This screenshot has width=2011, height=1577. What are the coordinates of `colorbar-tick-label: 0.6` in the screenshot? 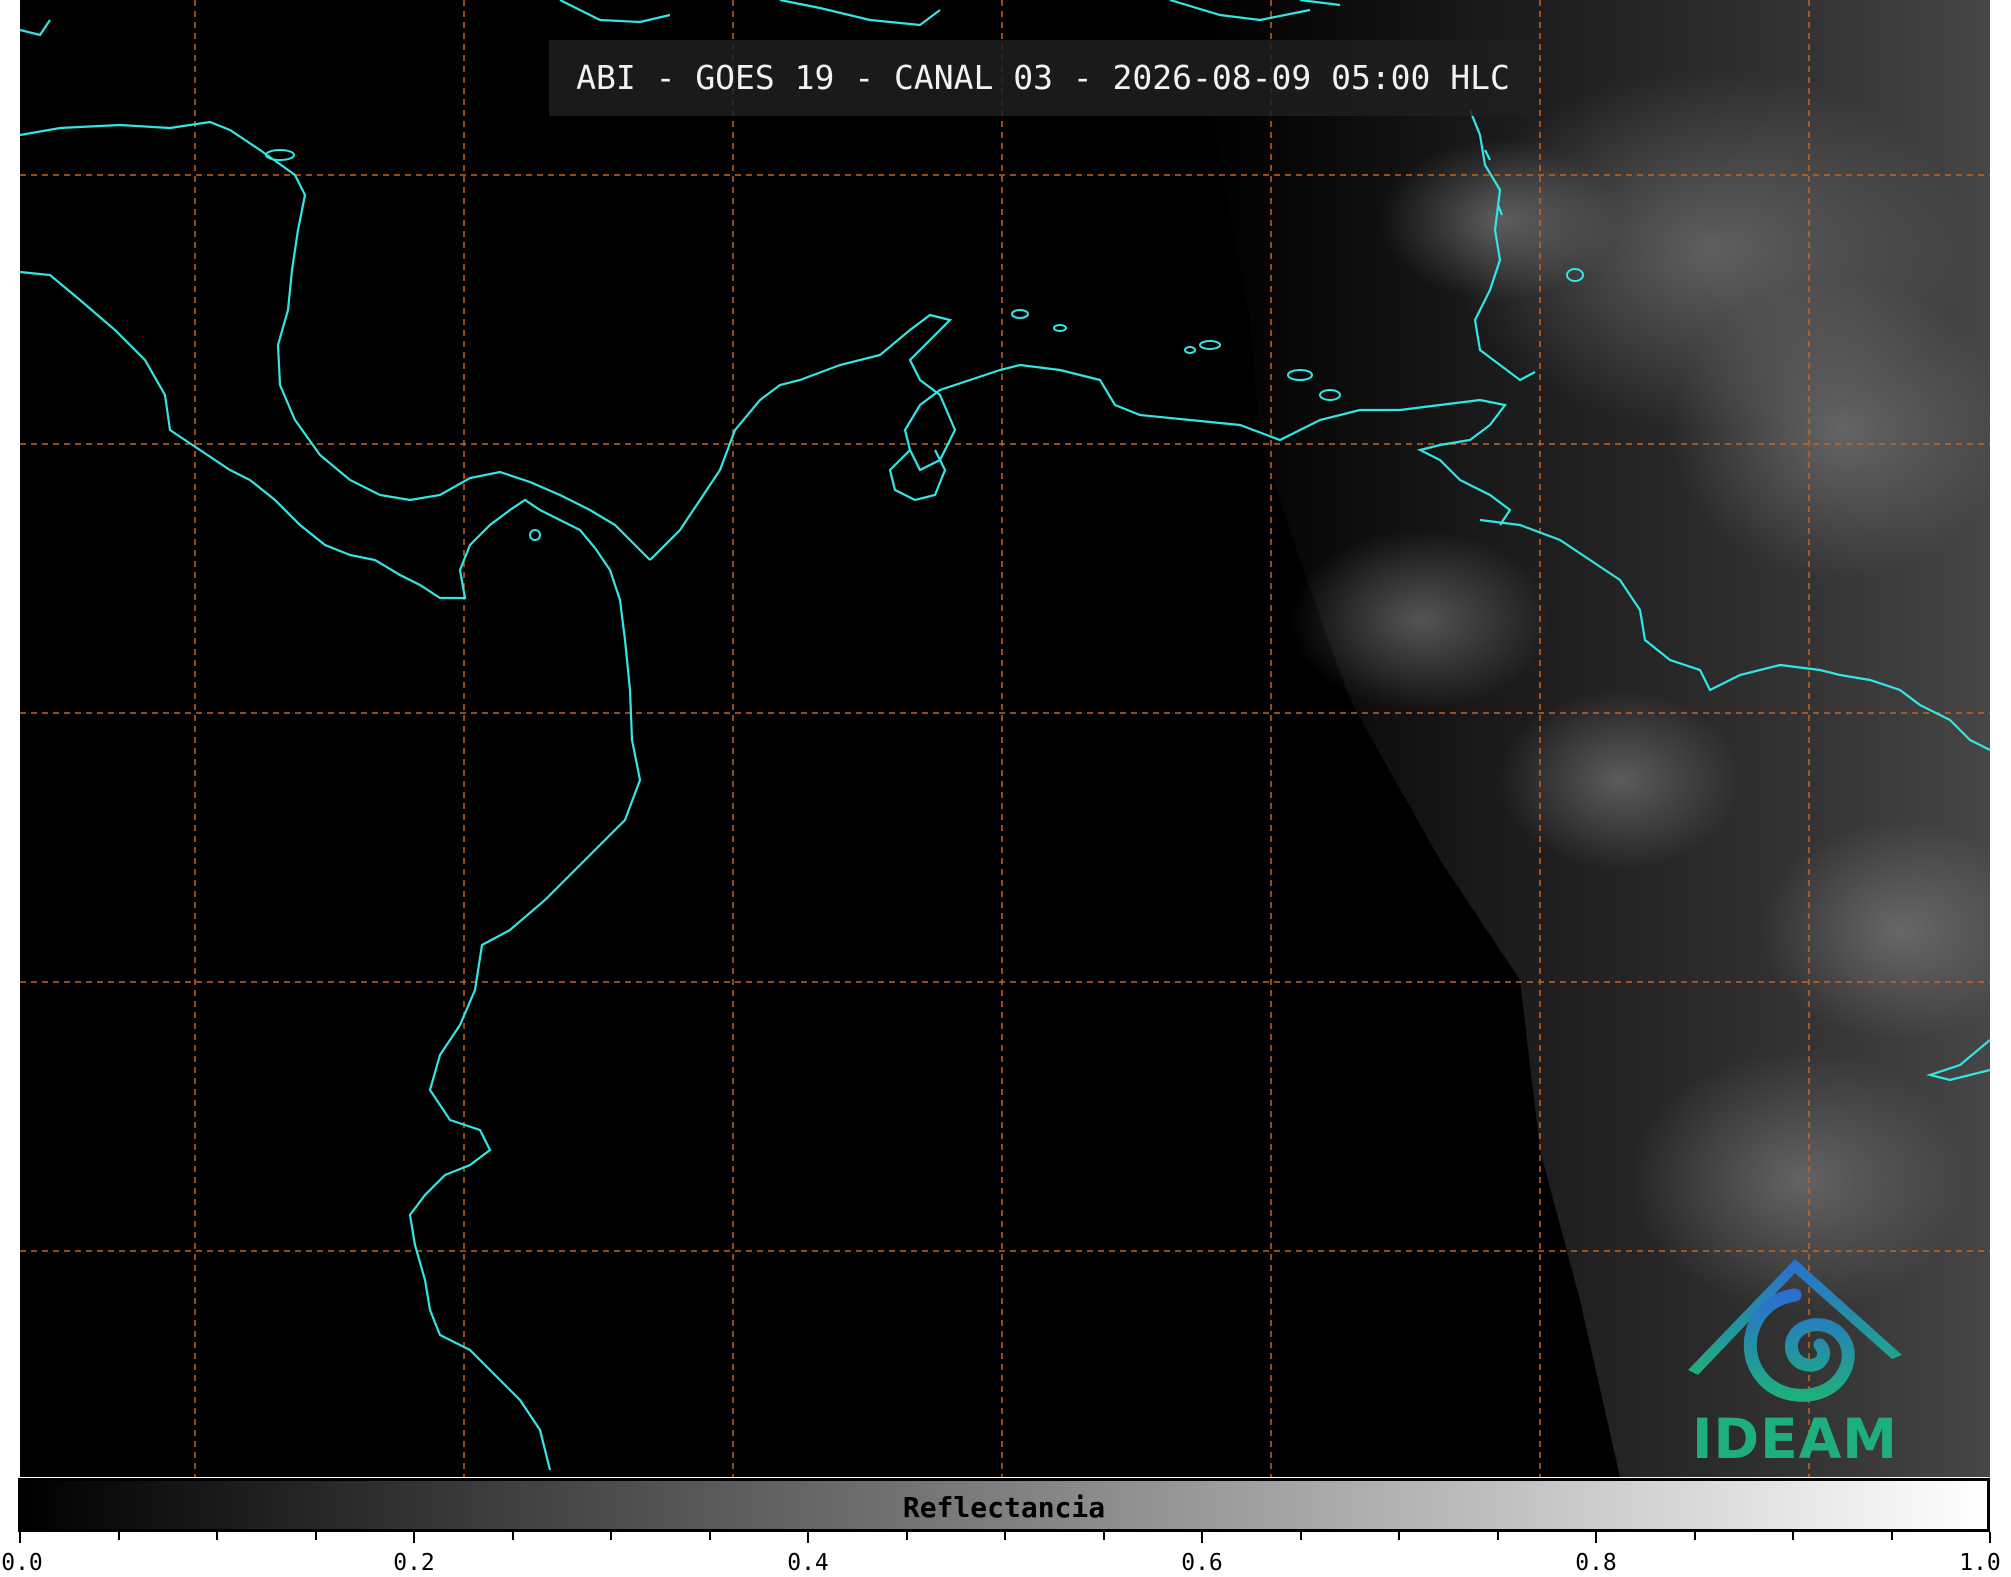 It's located at (1202, 1563).